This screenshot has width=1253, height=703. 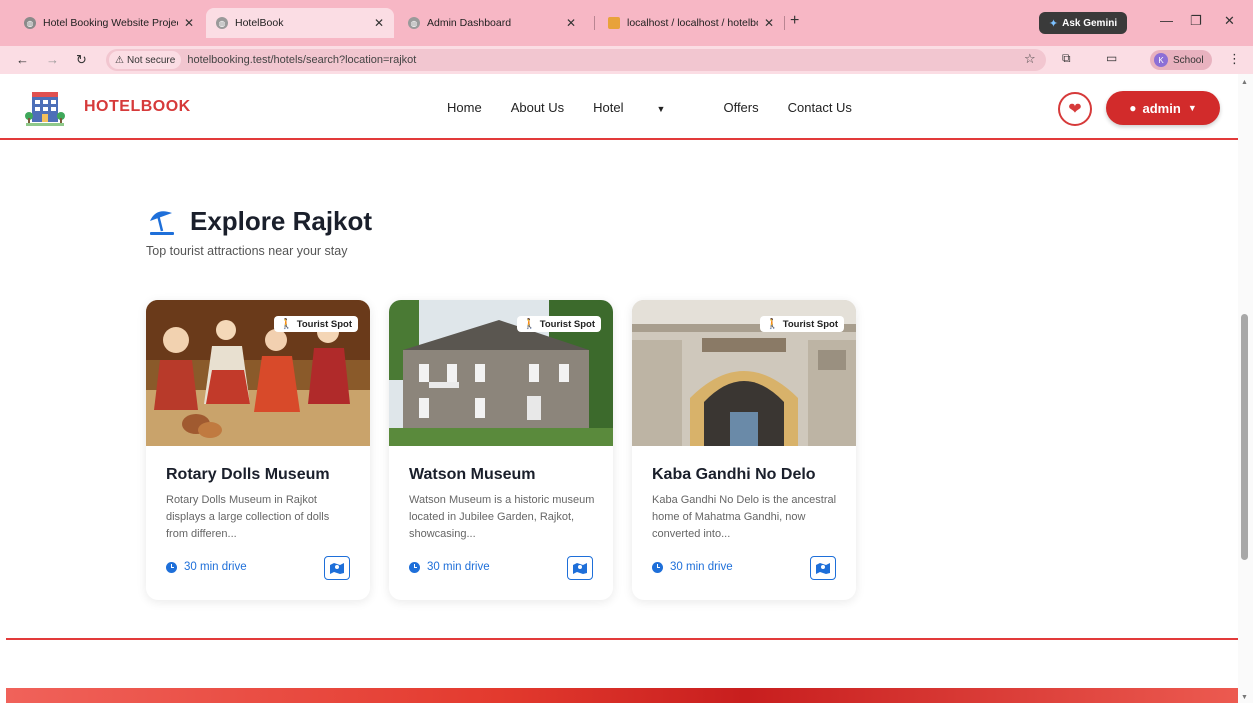 I want to click on hotel-logo-icon, so click(x=45, y=108).